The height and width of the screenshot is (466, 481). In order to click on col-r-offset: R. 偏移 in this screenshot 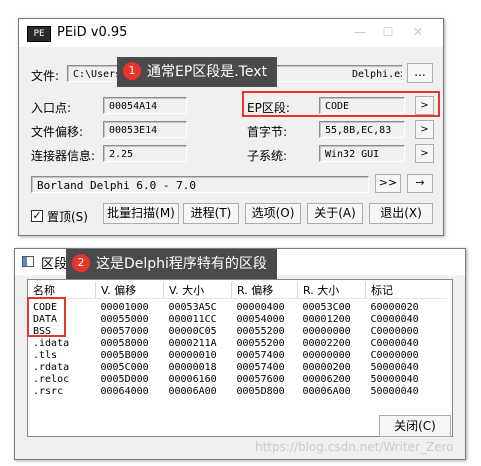, I will do `click(264, 290)`.